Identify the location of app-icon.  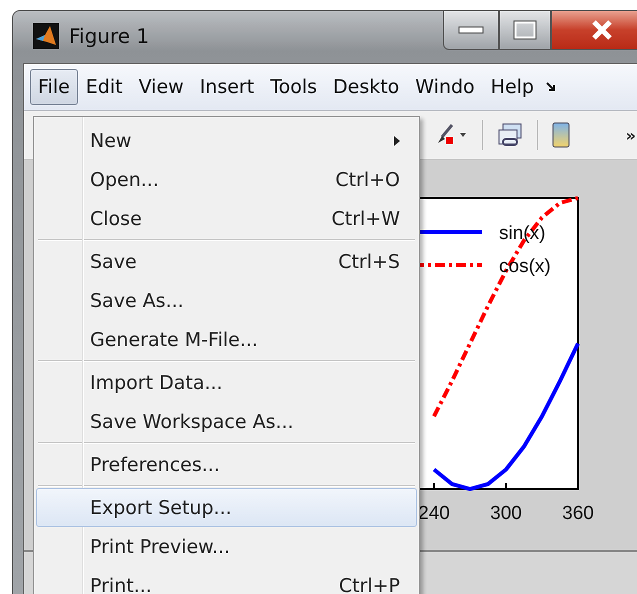
(46, 36).